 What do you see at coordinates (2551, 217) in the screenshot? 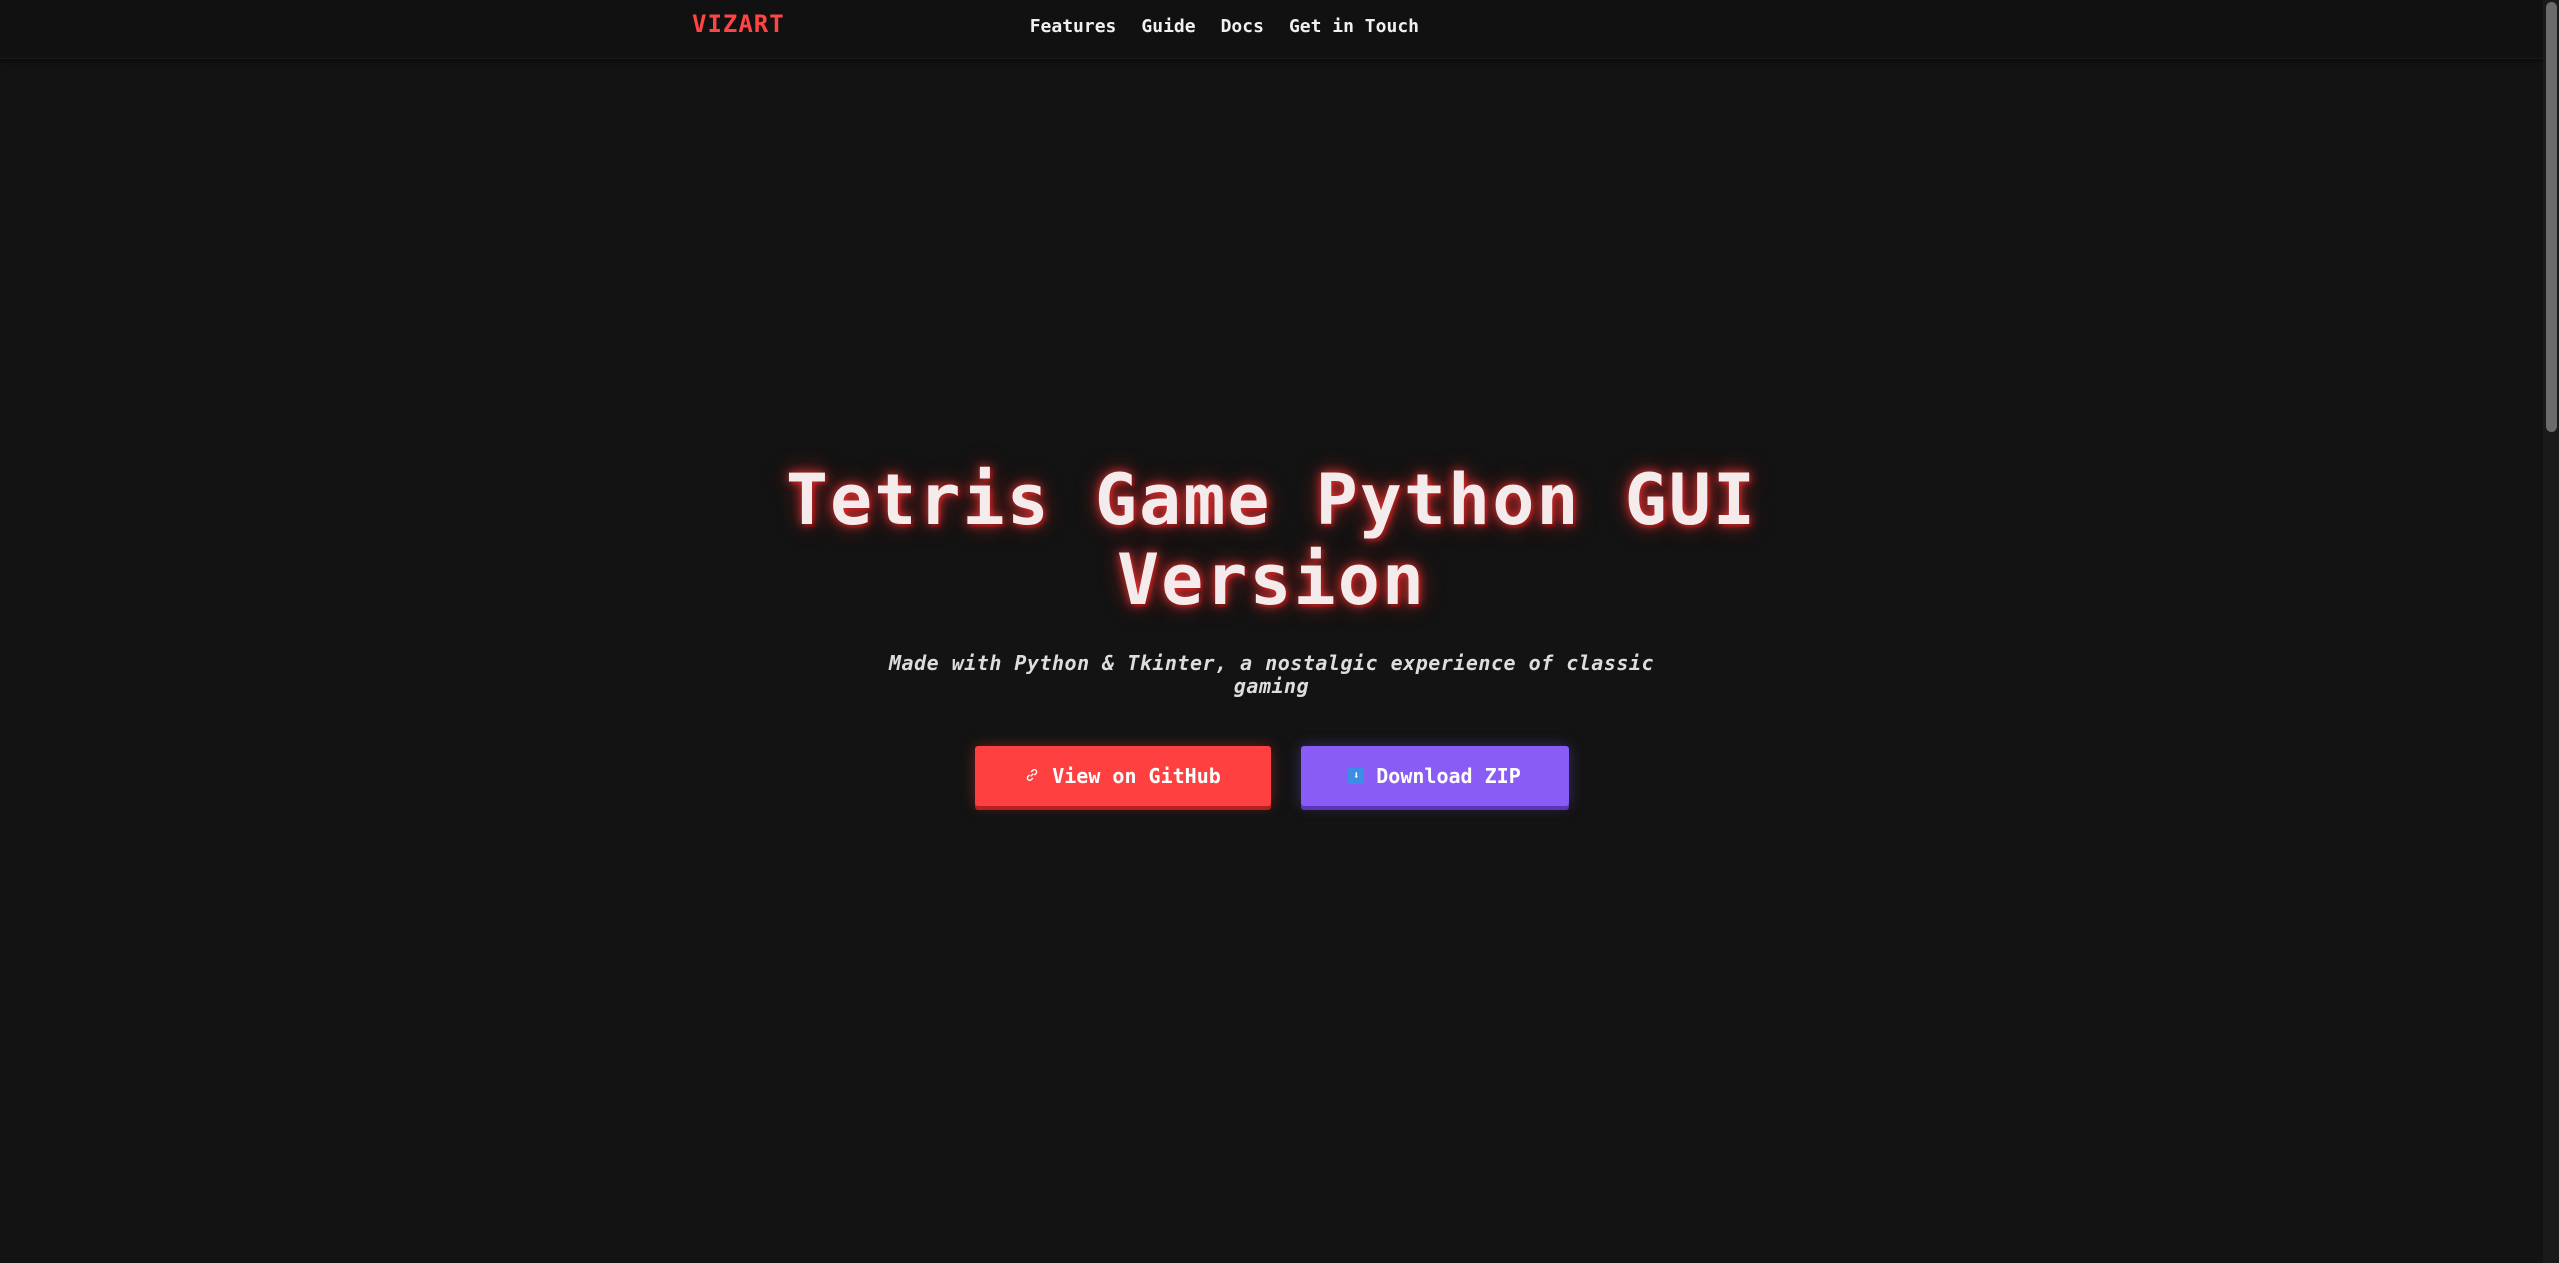
I see `scrollbar-thumb` at bounding box center [2551, 217].